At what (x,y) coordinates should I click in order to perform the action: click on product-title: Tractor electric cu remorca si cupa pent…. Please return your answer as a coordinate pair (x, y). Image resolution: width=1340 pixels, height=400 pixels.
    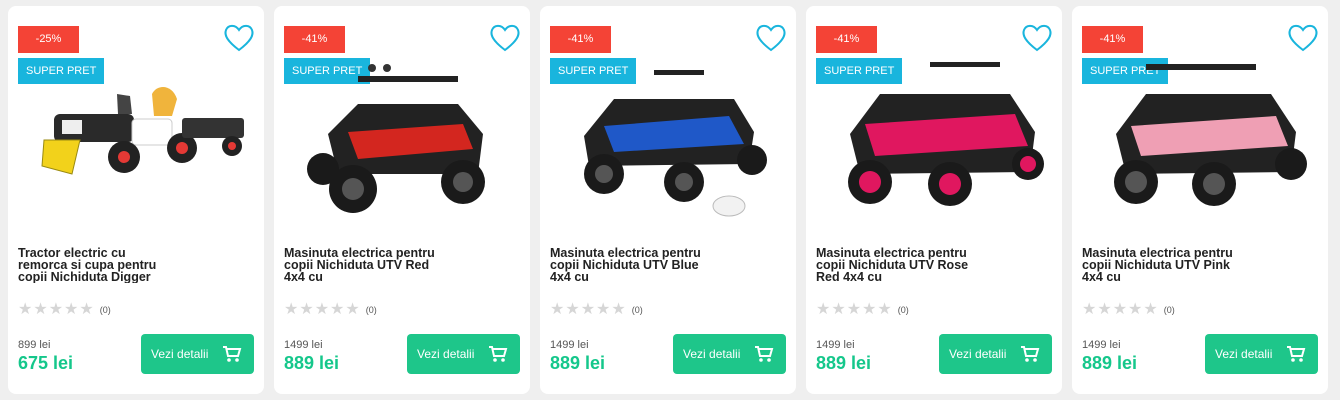
    Looking at the image, I should click on (98, 265).